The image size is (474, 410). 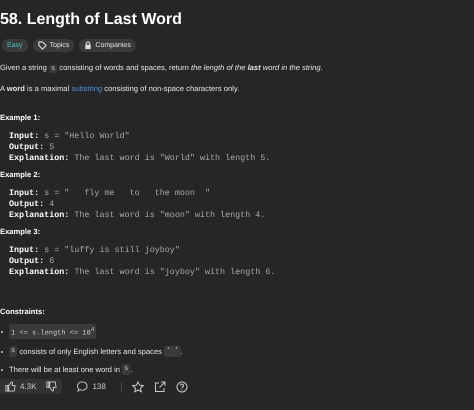 What do you see at coordinates (170, 215) in the screenshot?
I see `field-value: The last word is "moon" with length 4.` at bounding box center [170, 215].